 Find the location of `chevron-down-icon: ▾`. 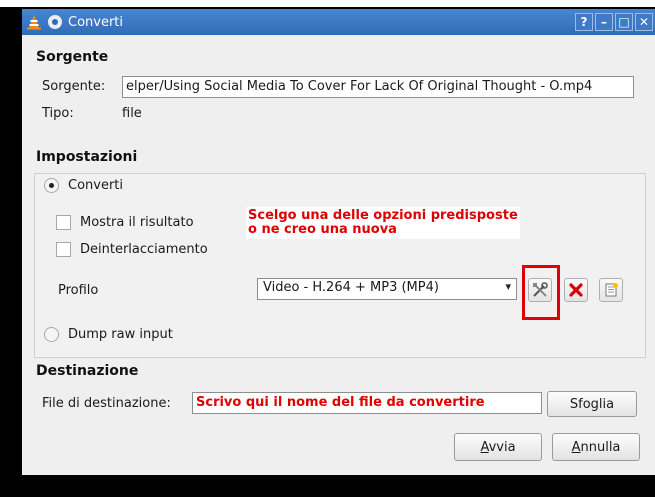

chevron-down-icon: ▾ is located at coordinates (508, 286).